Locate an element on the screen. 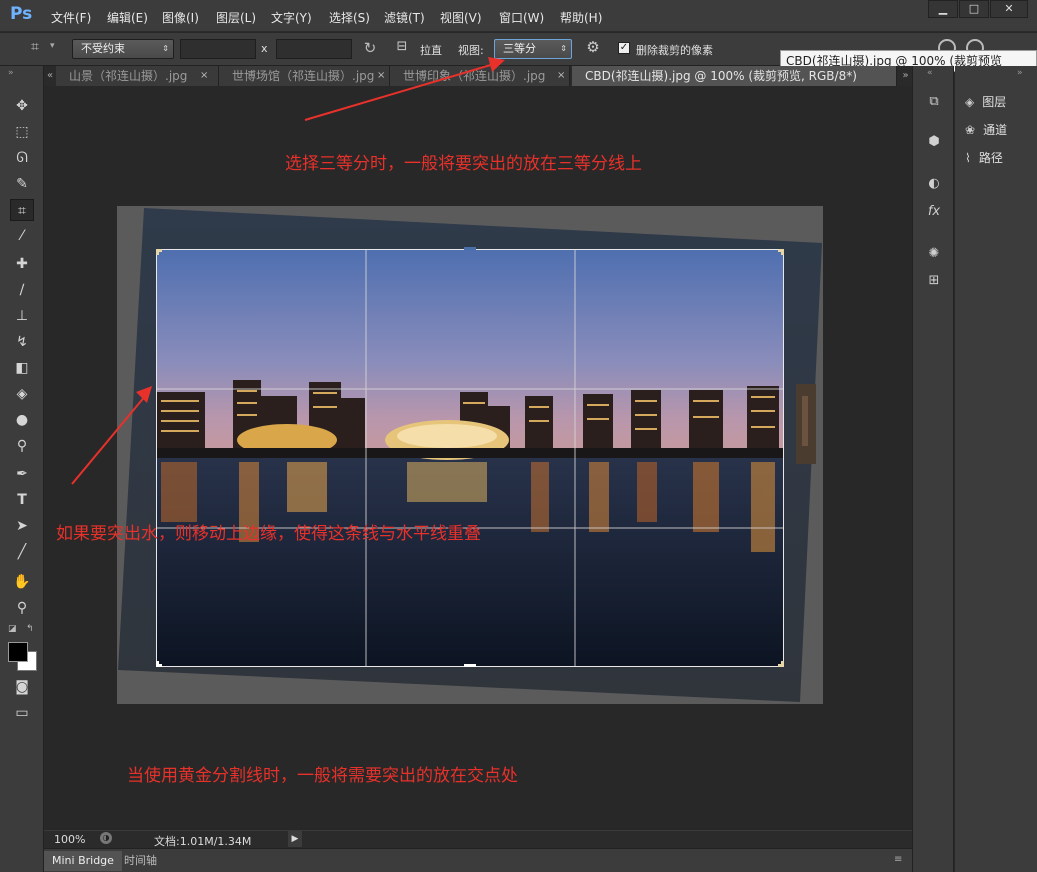 This screenshot has height=872, width=1037. tab-mini-bridge: Mini Bridge is located at coordinates (83, 861).